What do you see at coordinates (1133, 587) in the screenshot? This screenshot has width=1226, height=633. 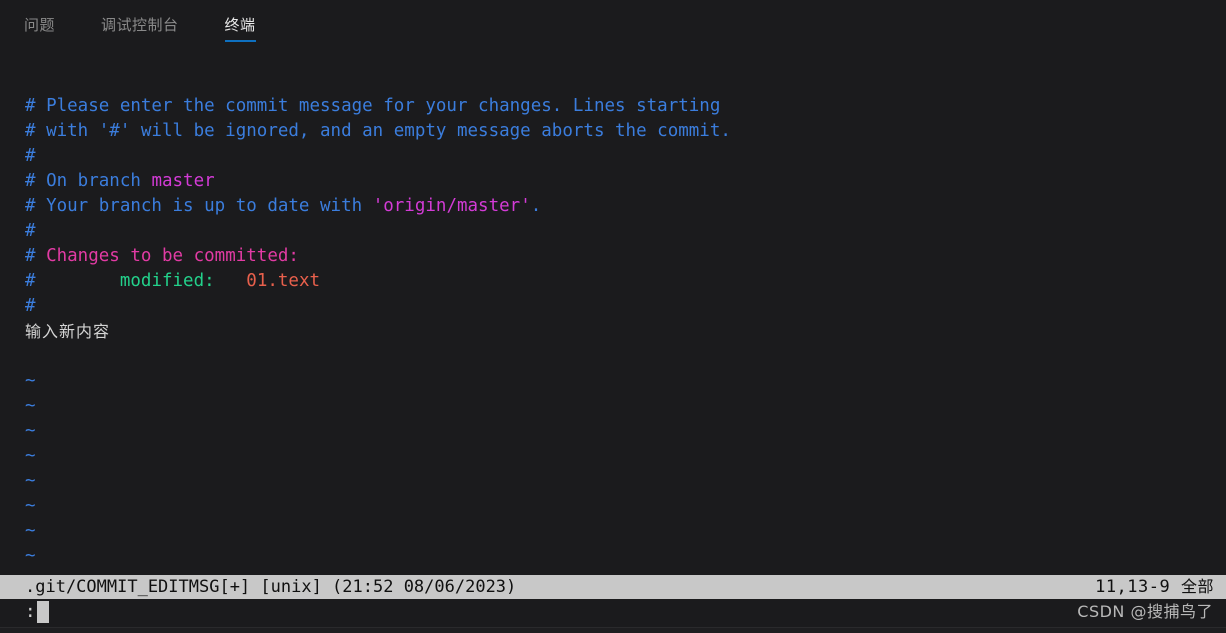 I see `vim-cursor-position: 11,13-9` at bounding box center [1133, 587].